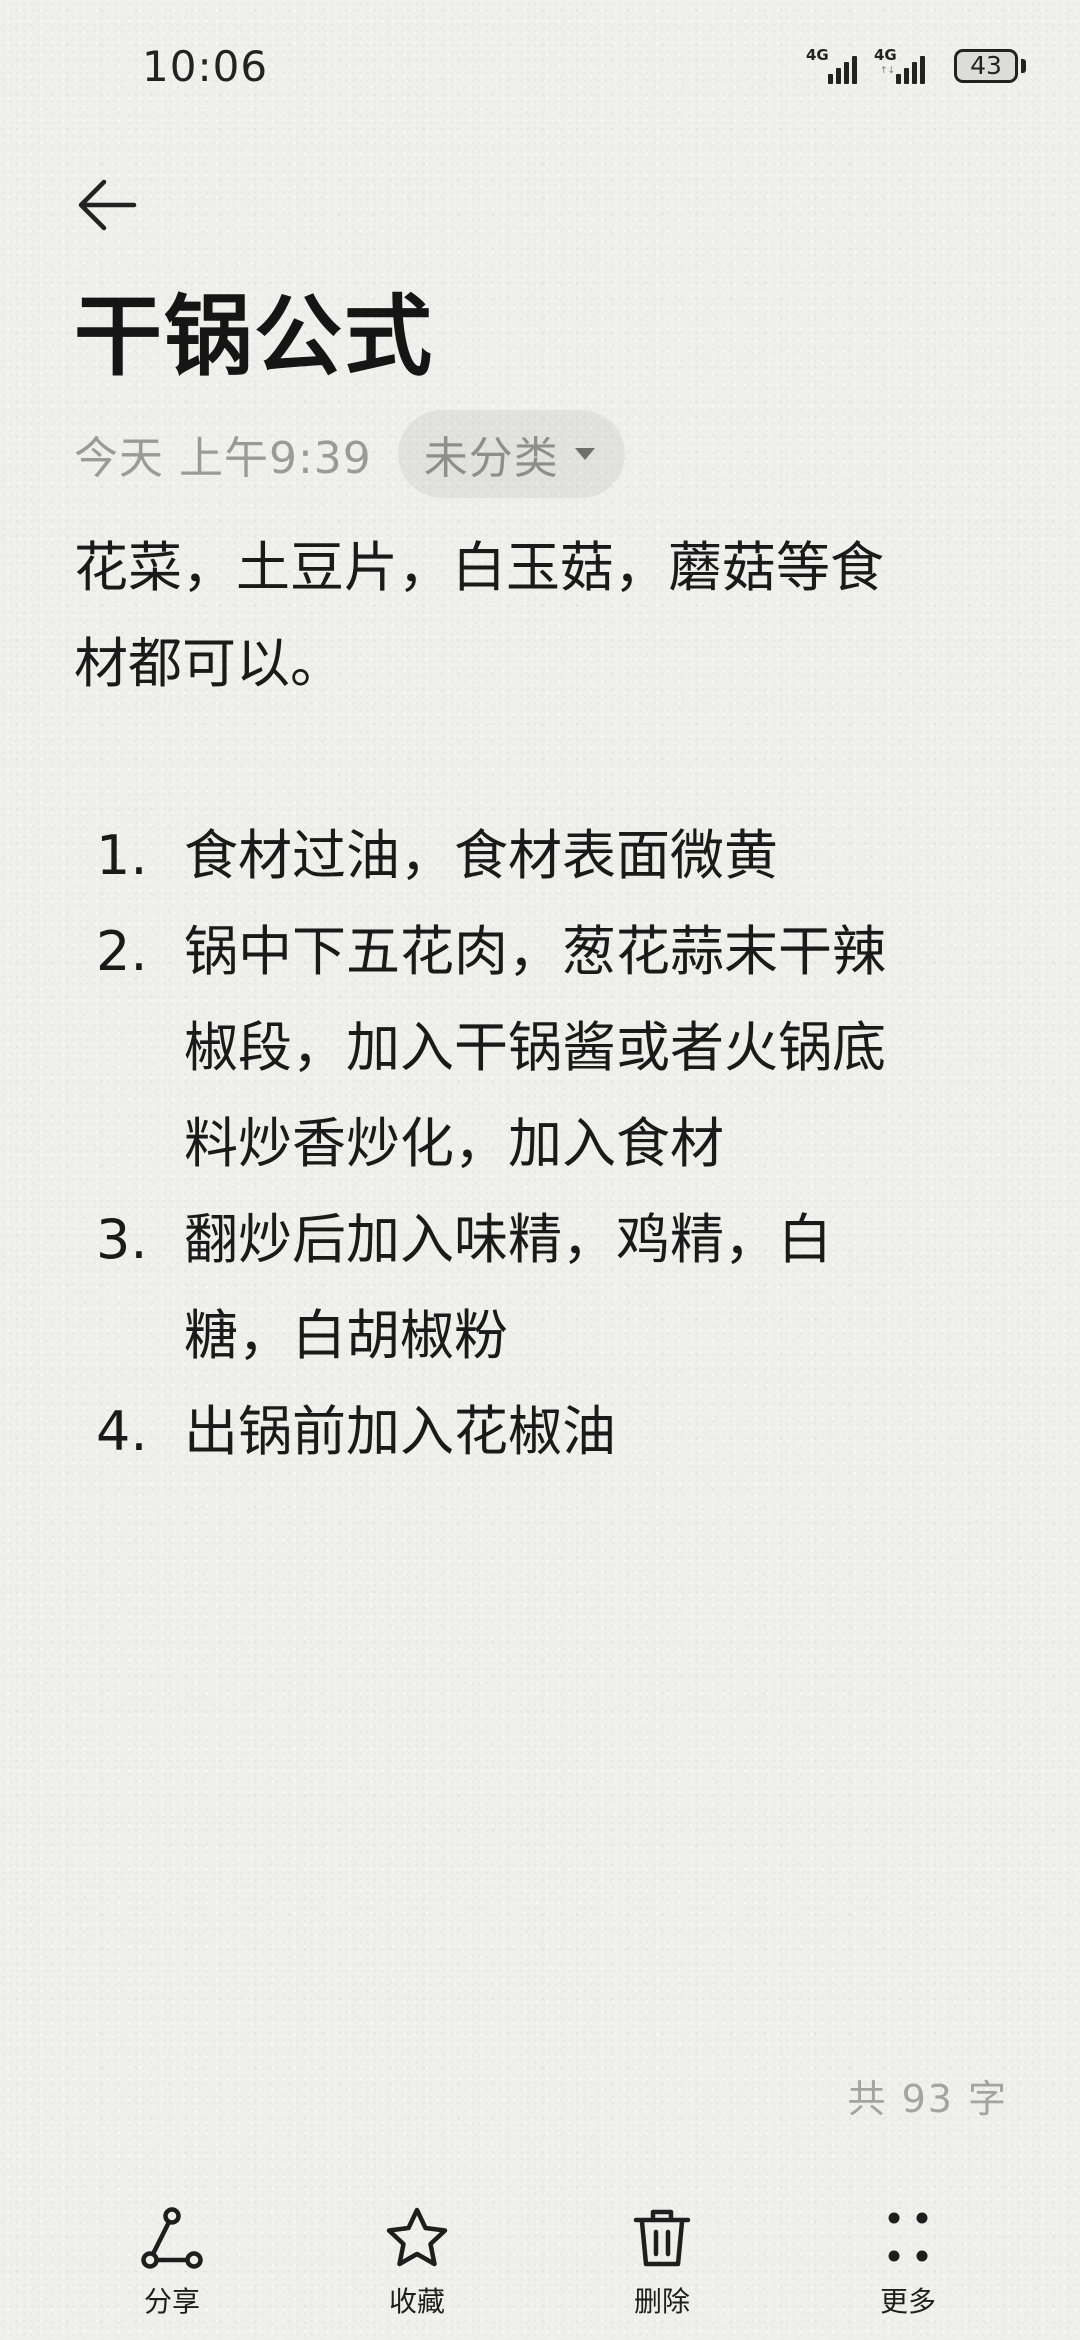  I want to click on step-text: 出锅前加入花椒油, so click(400, 1431).